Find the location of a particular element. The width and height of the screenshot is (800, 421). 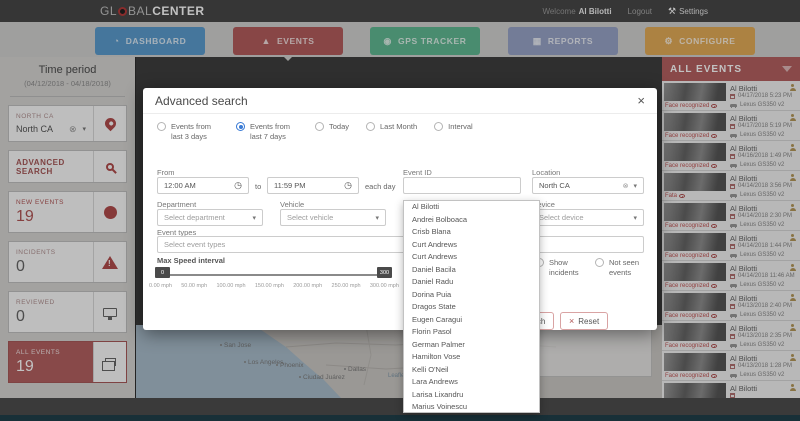

driver-option: Crisb Blana is located at coordinates (471, 232).